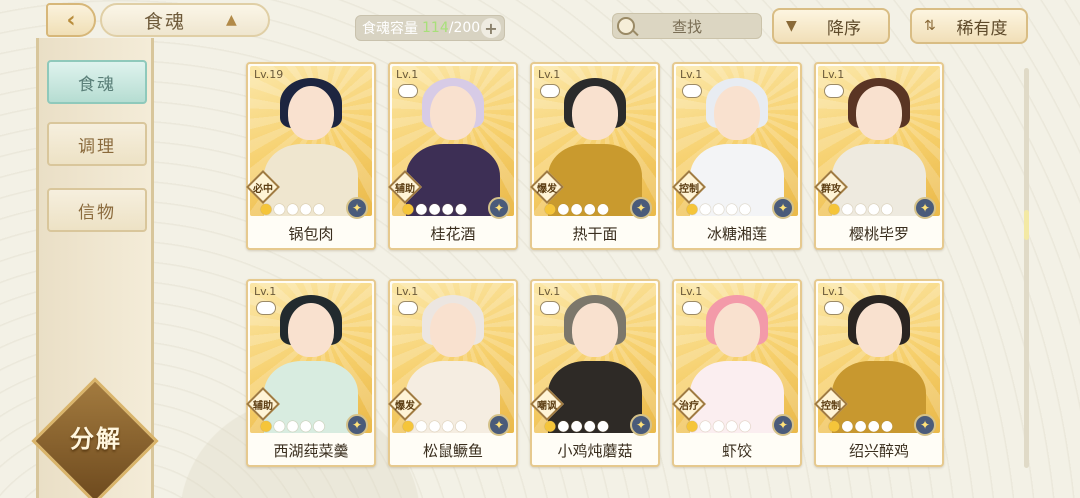 The width and height of the screenshot is (1080, 498). What do you see at coordinates (844, 28) in the screenshot?
I see `sort-order-label: 降序` at bounding box center [844, 28].